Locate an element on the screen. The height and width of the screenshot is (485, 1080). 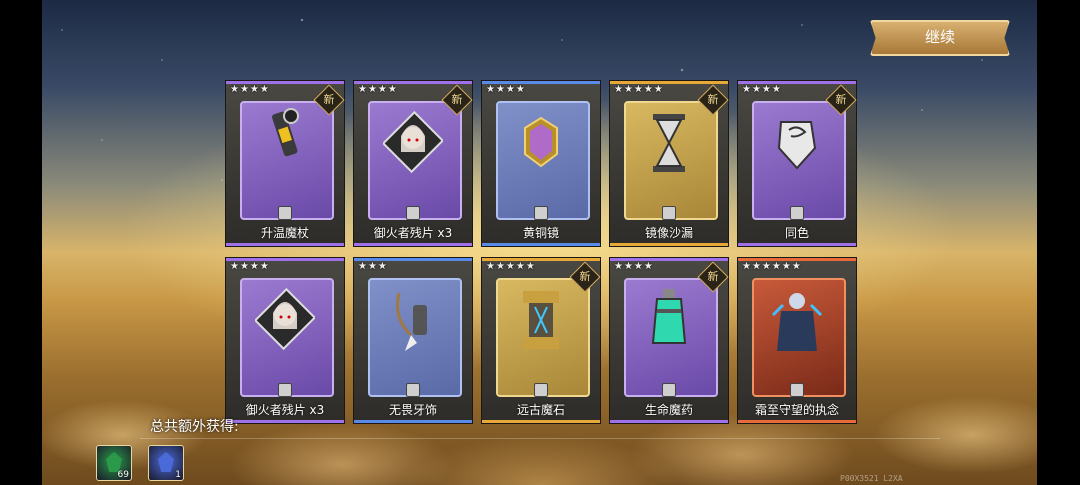
reward-count: 69 is located at coordinates (123, 475).